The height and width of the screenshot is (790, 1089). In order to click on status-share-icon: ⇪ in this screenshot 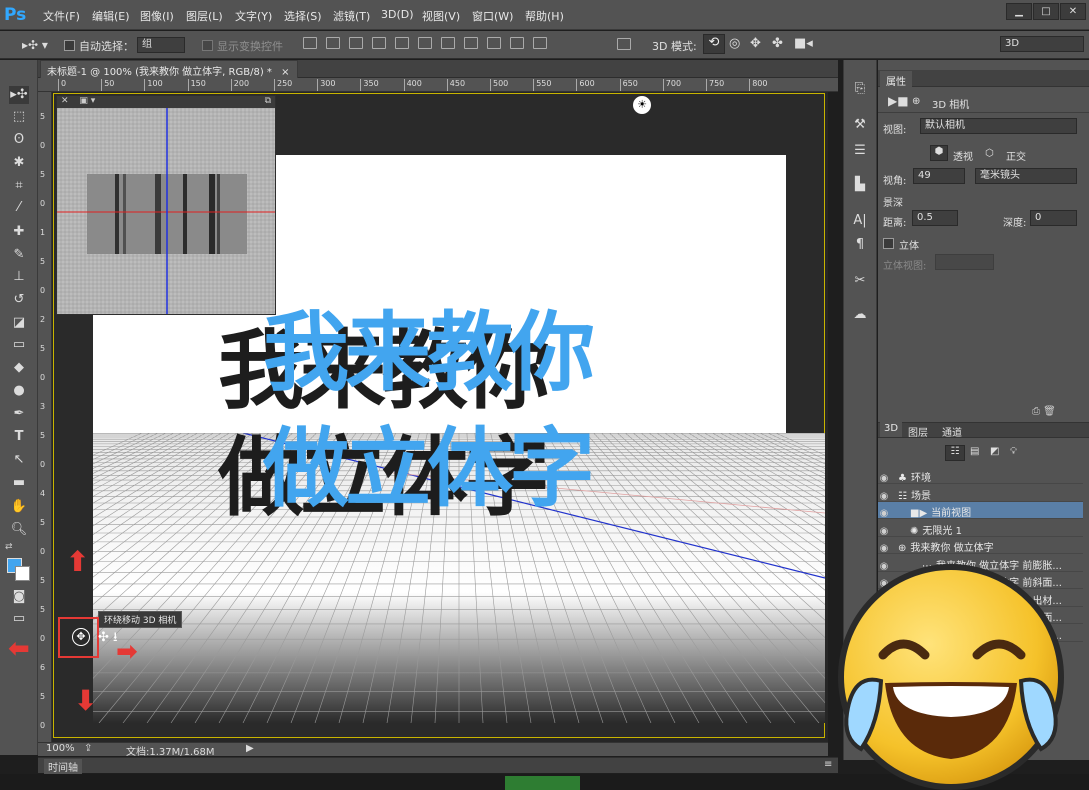, I will do `click(88, 748)`.